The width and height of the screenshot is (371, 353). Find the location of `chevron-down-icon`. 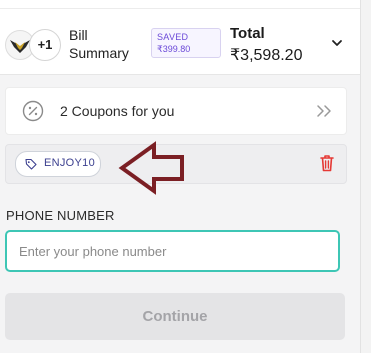

chevron-down-icon is located at coordinates (337, 43).